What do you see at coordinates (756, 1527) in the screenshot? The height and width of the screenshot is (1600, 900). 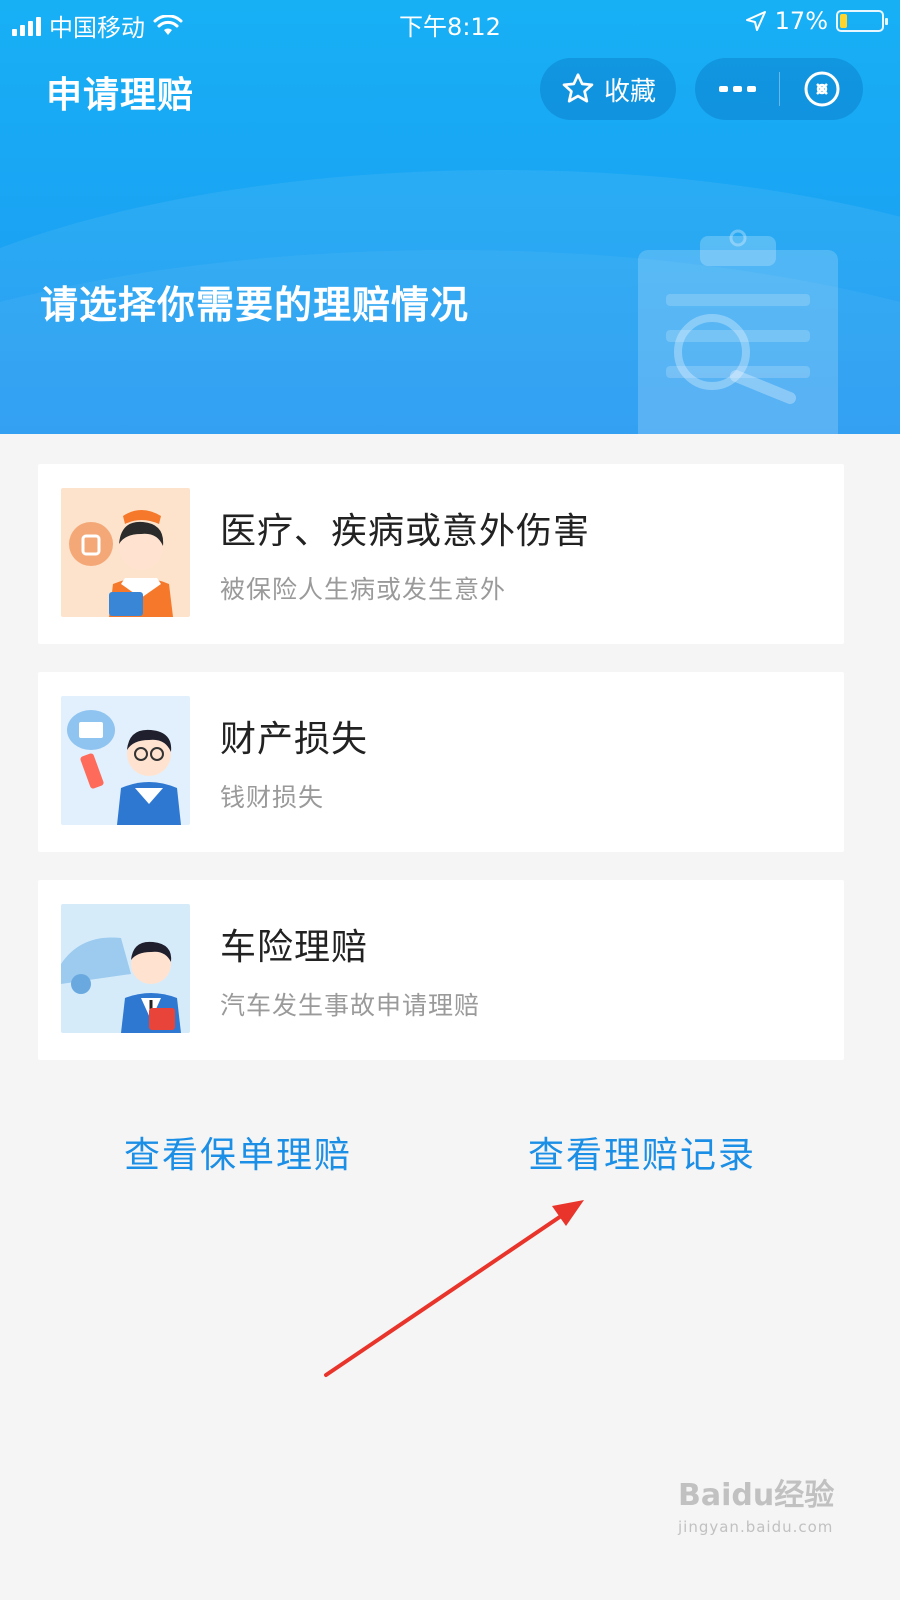 I see `watermark-url: jingyan.baidu.com` at bounding box center [756, 1527].